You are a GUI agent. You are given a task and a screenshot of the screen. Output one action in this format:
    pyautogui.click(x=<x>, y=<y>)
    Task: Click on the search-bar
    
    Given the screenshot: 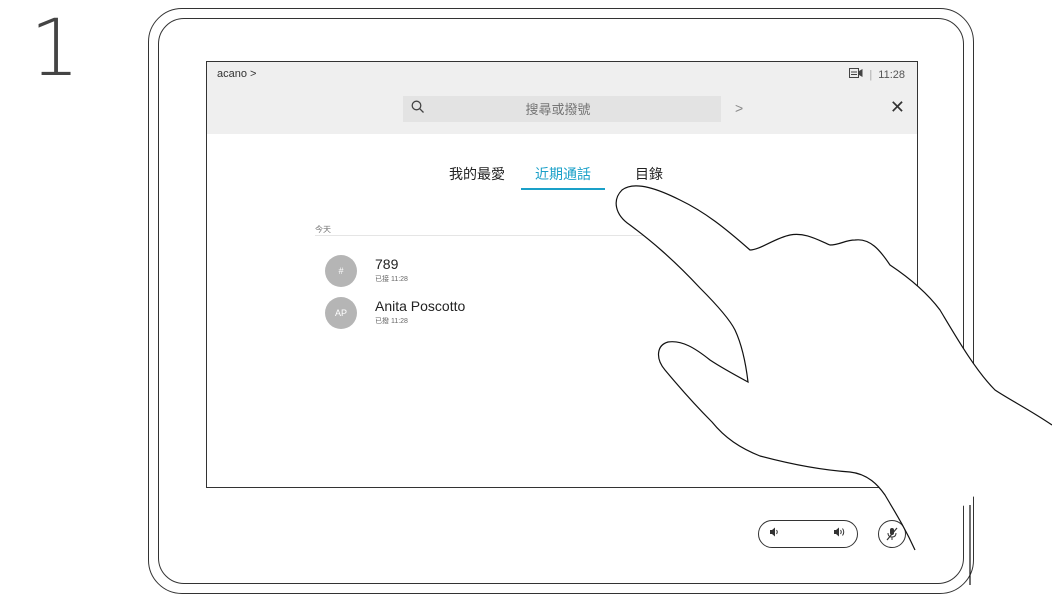 What is the action you would take?
    pyautogui.click(x=562, y=109)
    